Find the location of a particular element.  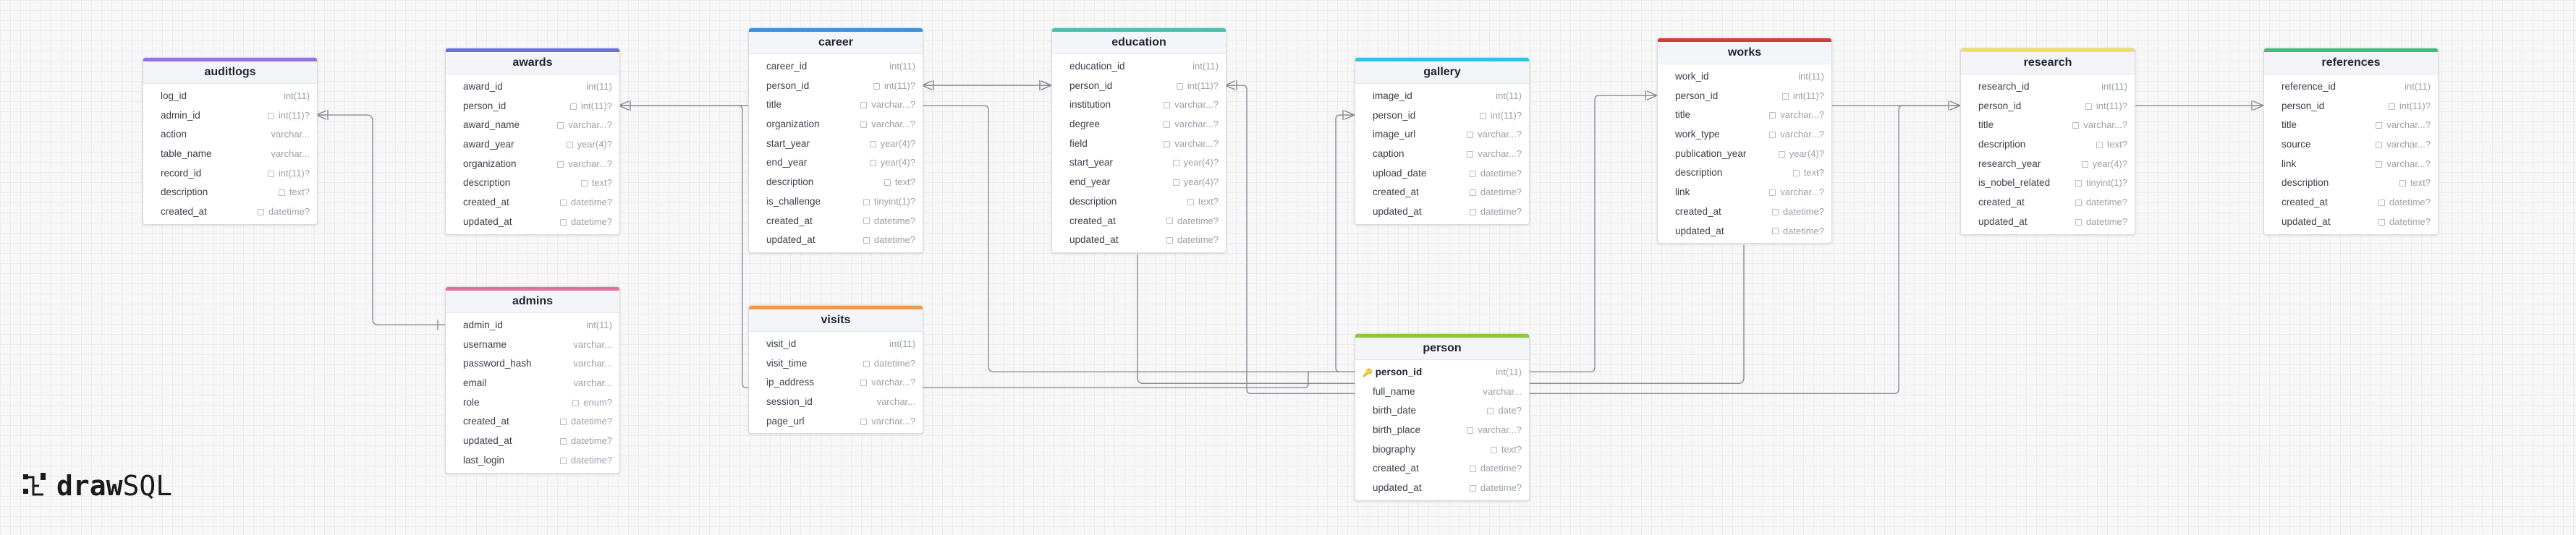

column-row: is_challenge tinyint(1)? is located at coordinates (836, 202).